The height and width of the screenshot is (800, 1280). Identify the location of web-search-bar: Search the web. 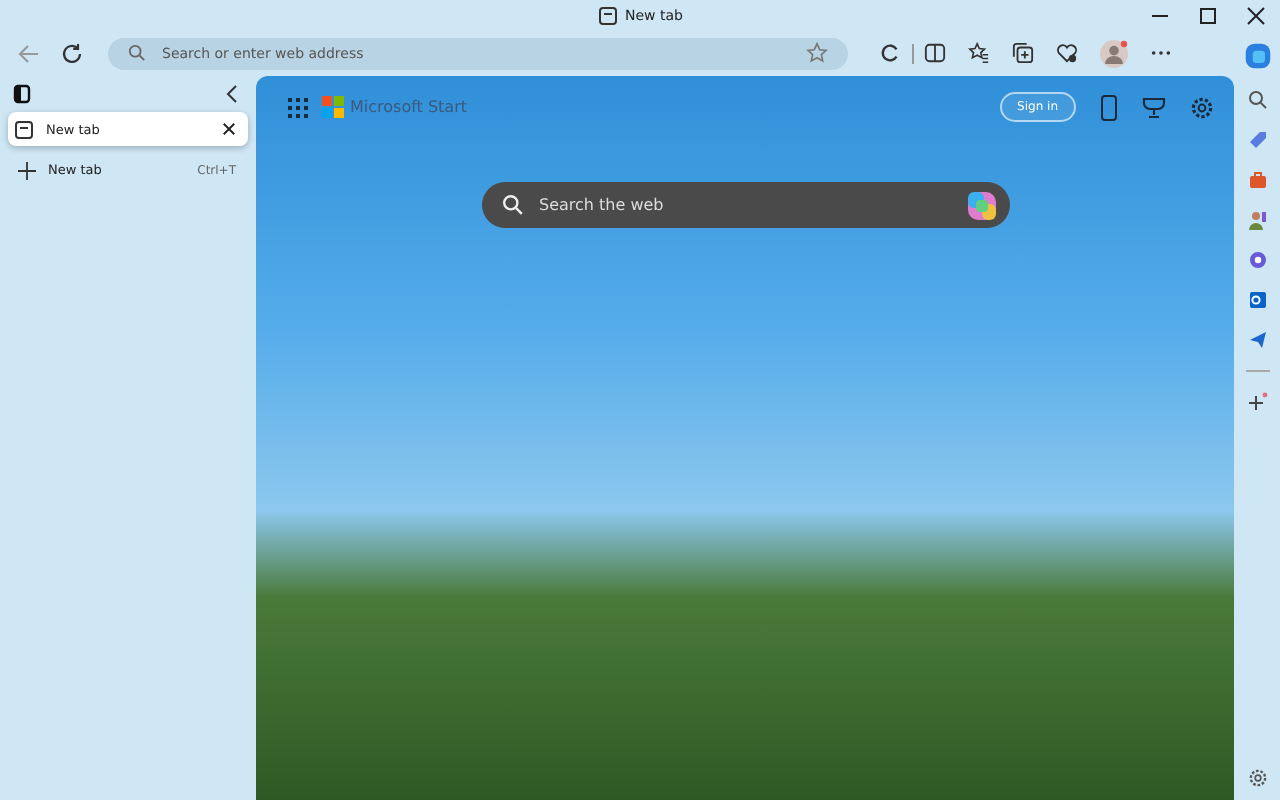
(745, 205).